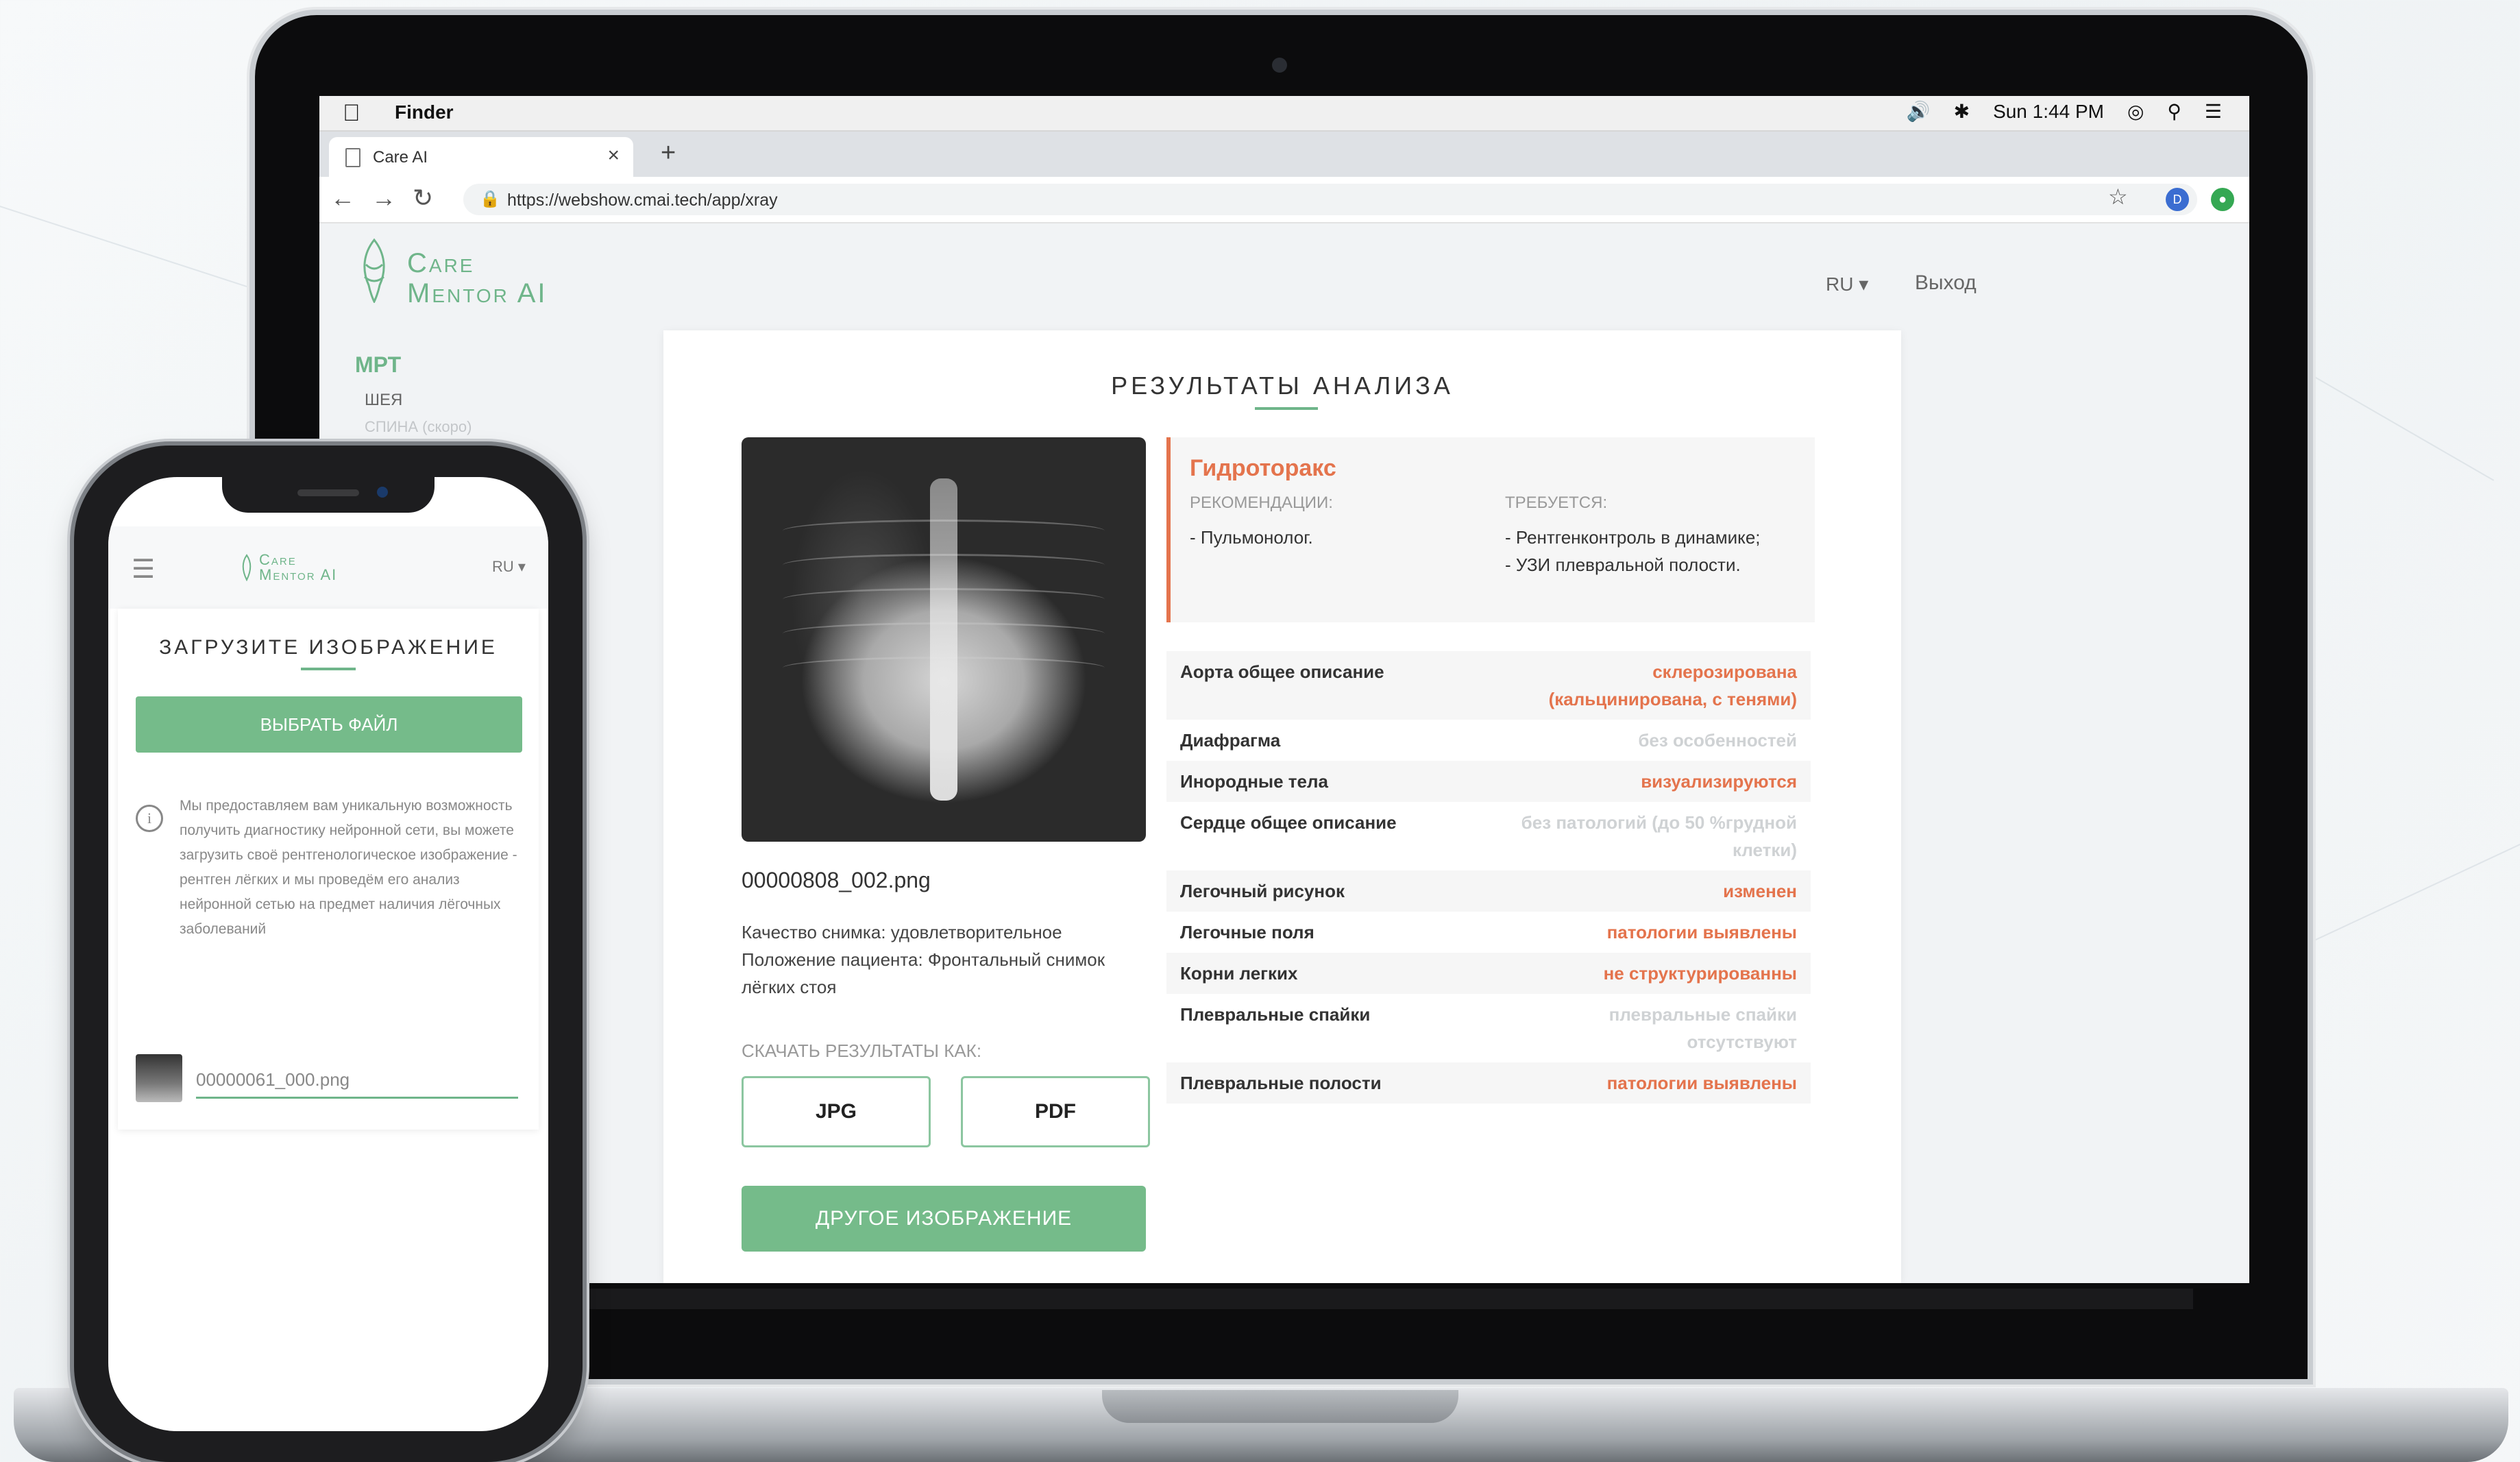 The width and height of the screenshot is (2520, 1462). What do you see at coordinates (342, 198) in the screenshot?
I see `back-arrow-icon: ←` at bounding box center [342, 198].